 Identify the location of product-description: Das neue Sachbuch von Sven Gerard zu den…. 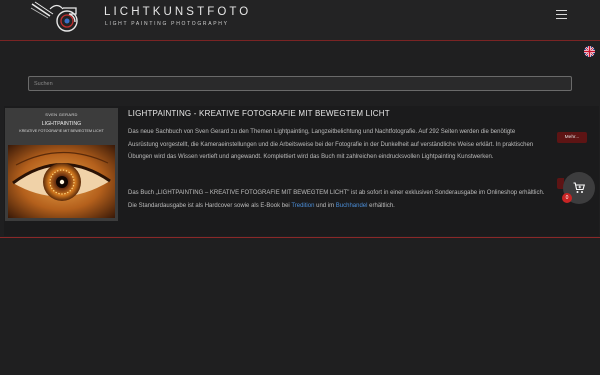
(331, 144).